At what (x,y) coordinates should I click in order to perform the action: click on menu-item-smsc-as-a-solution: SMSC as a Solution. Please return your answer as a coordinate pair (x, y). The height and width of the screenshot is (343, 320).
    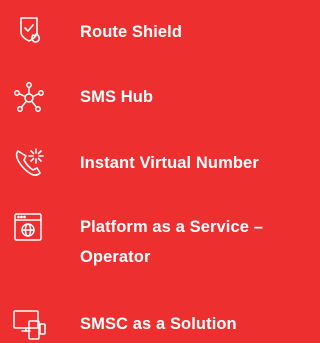
    Looking at the image, I should click on (147, 322).